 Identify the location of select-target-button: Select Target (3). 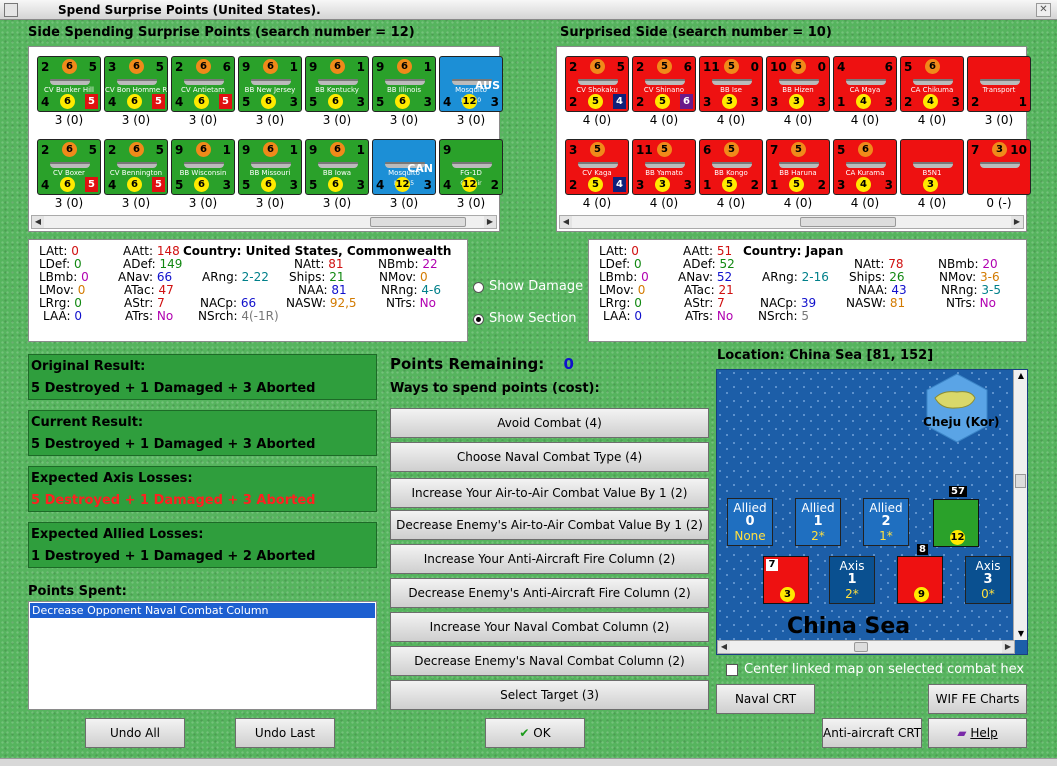
(549, 695).